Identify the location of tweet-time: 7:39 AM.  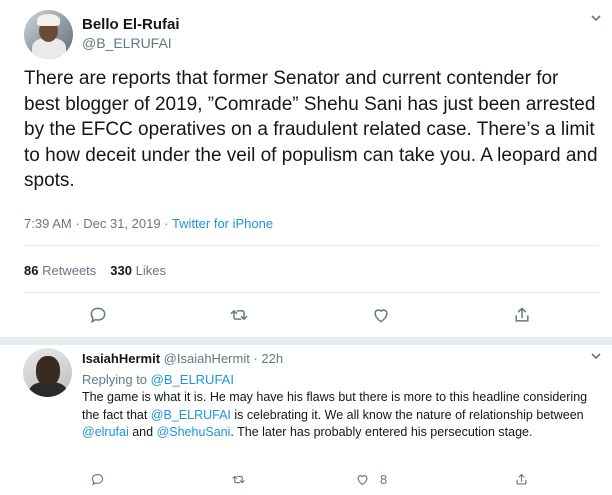
(48, 223).